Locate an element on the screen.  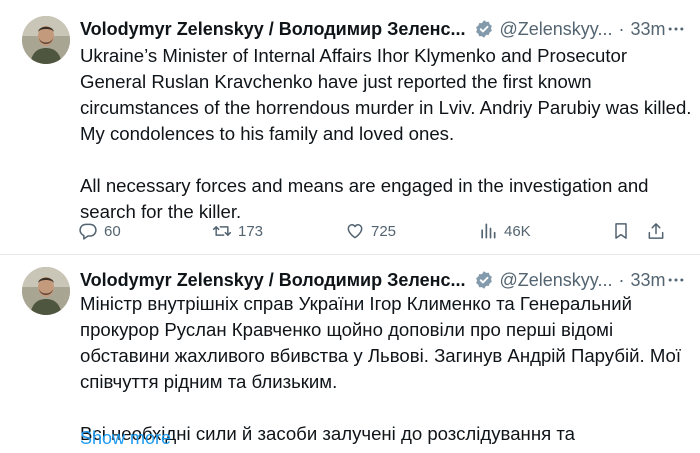
repost-icon is located at coordinates (222, 231).